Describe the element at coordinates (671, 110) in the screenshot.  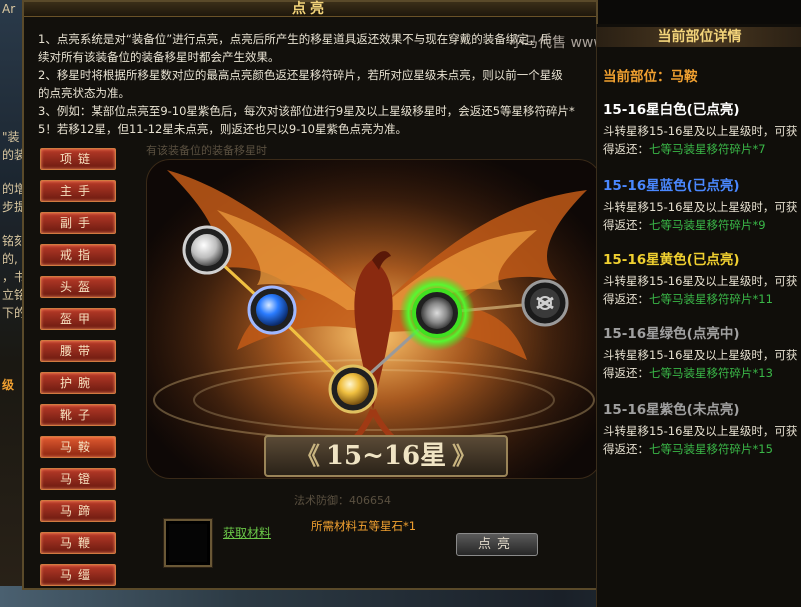
I see `tier-title: 15-16星白色(已点亮)` at that location.